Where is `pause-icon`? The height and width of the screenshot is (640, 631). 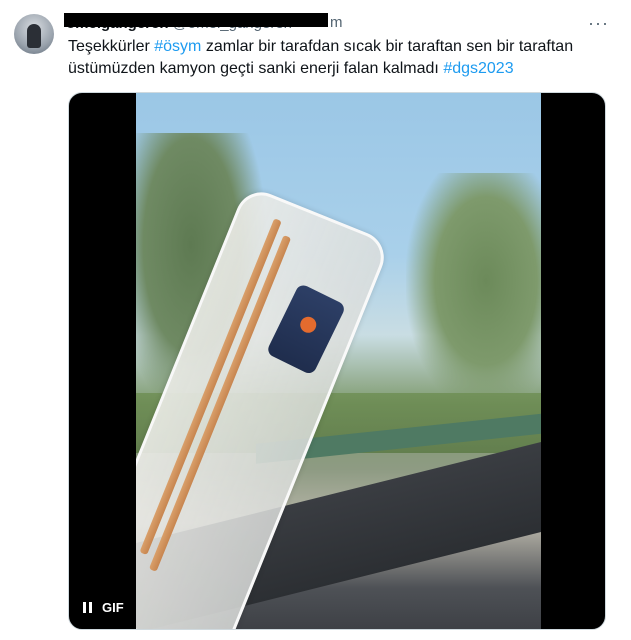
pause-icon is located at coordinates (87, 607).